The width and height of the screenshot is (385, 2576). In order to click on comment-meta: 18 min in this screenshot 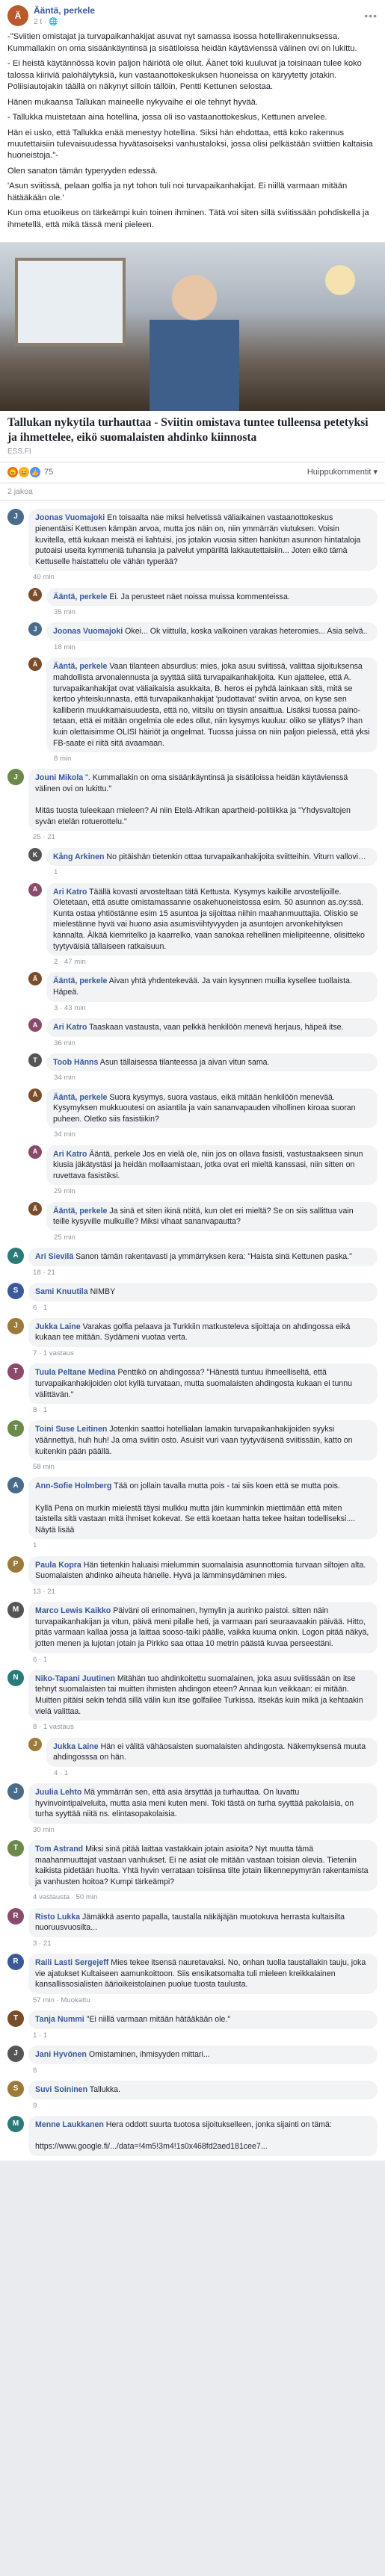, I will do `click(216, 647)`.